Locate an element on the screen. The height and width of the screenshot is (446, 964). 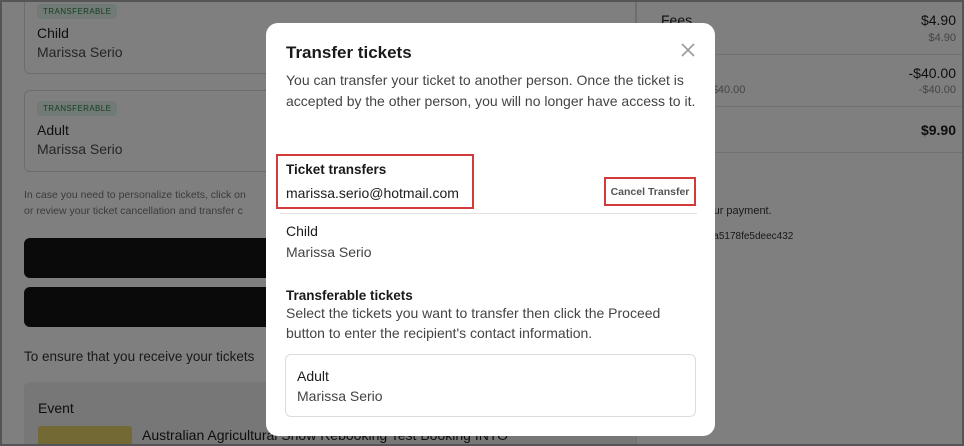
close-icon is located at coordinates (688, 50).